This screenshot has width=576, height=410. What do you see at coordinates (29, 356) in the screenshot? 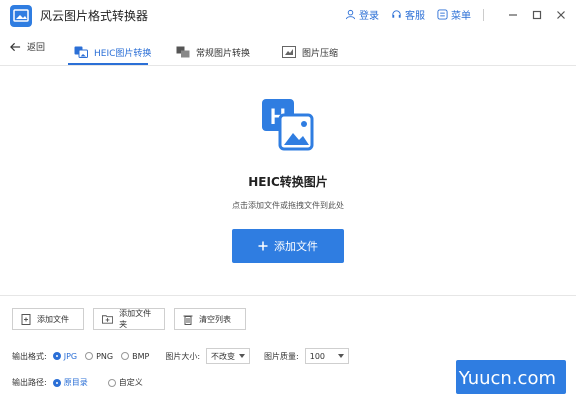
I see `format-label: 输出格式:` at bounding box center [29, 356].